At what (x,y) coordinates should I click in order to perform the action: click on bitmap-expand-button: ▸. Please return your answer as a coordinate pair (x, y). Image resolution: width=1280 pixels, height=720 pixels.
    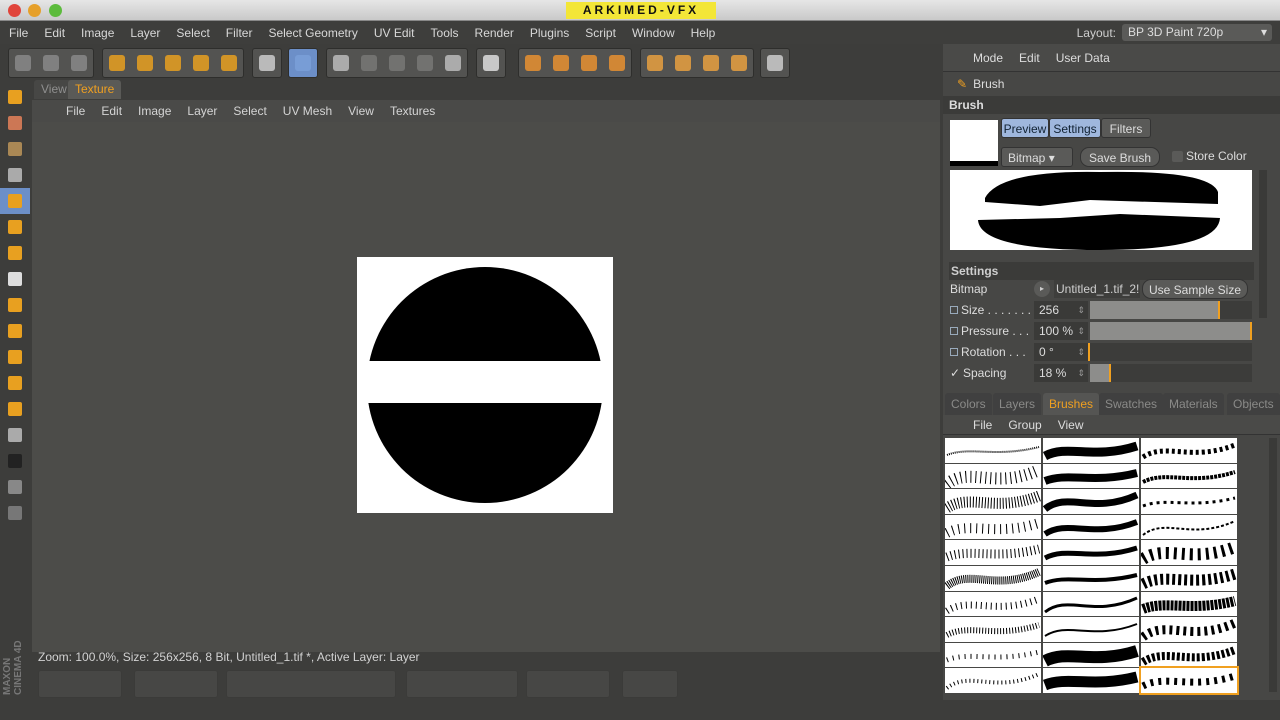
    Looking at the image, I should click on (1042, 289).